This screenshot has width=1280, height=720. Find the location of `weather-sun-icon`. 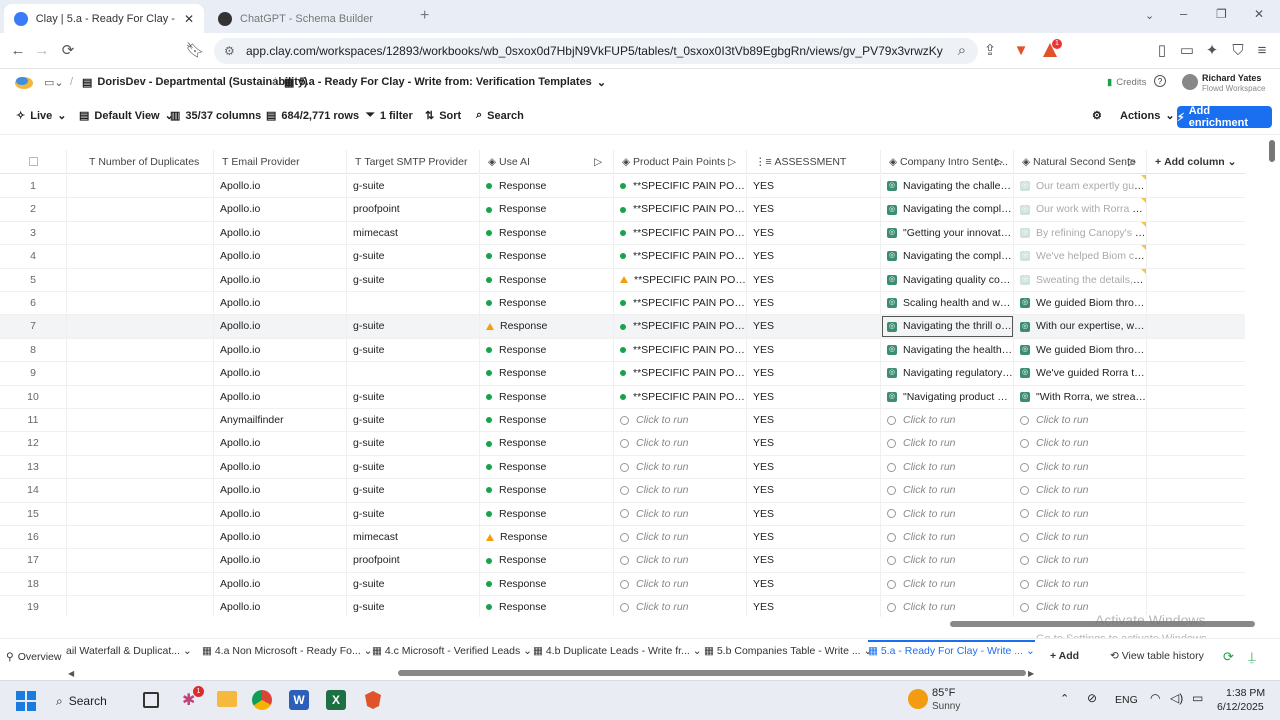

weather-sun-icon is located at coordinates (918, 699).